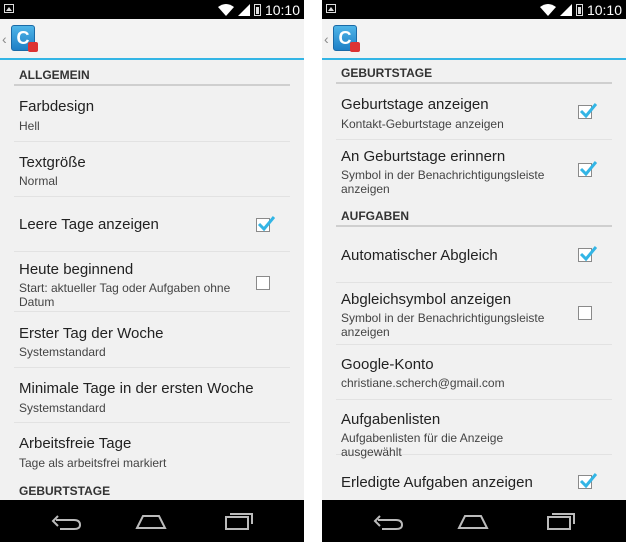 This screenshot has height=542, width=628. What do you see at coordinates (52, 162) in the screenshot?
I see `pref-title: Textgröße` at bounding box center [52, 162].